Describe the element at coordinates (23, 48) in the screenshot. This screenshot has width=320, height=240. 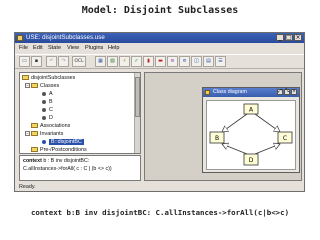
I see `menu-file: File` at that location.